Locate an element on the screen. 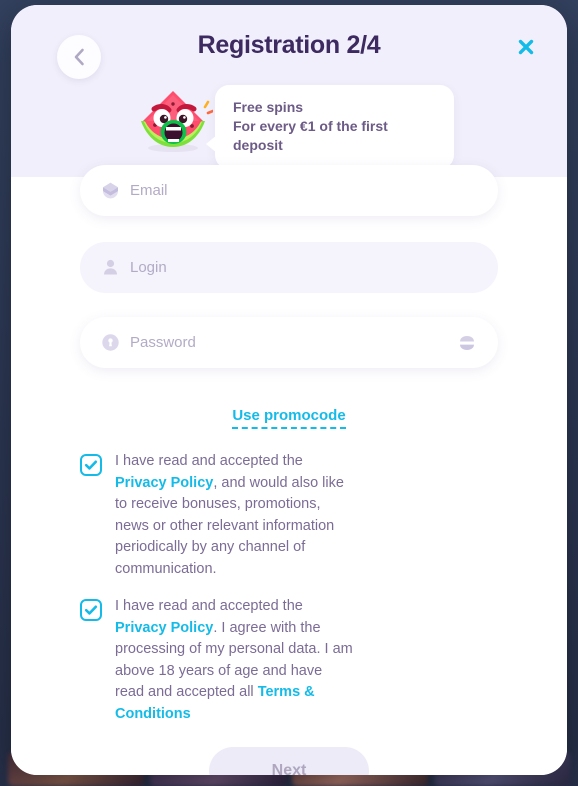 The width and height of the screenshot is (578, 786). next-button: Next is located at coordinates (289, 761).